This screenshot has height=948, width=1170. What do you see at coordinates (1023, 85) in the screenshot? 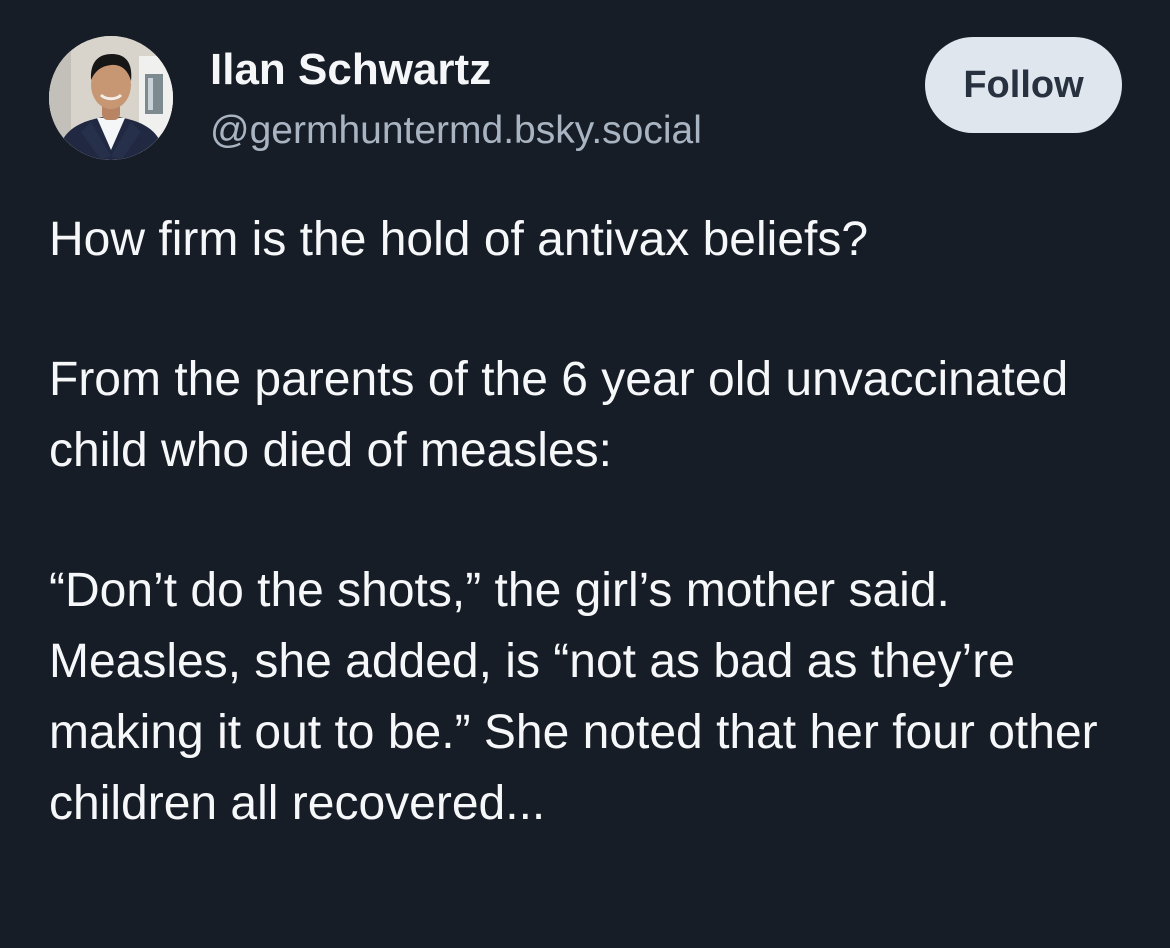
I see `follow-button: Follow` at bounding box center [1023, 85].